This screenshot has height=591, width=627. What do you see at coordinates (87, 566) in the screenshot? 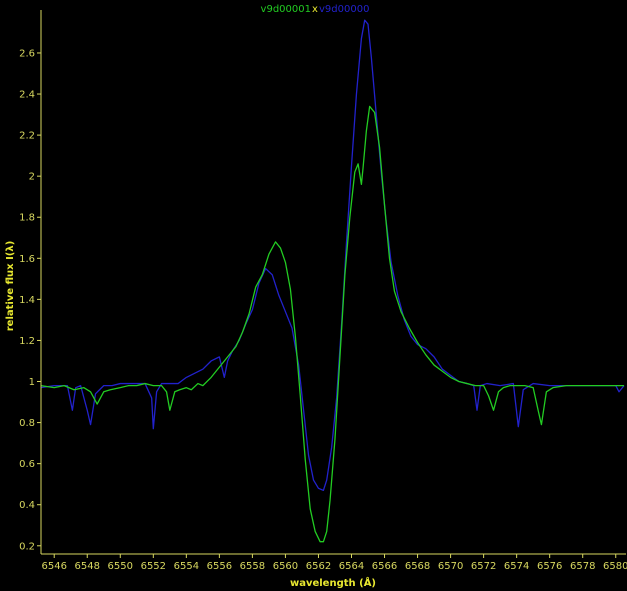
I see `x-tick-label: 6548` at bounding box center [87, 566].